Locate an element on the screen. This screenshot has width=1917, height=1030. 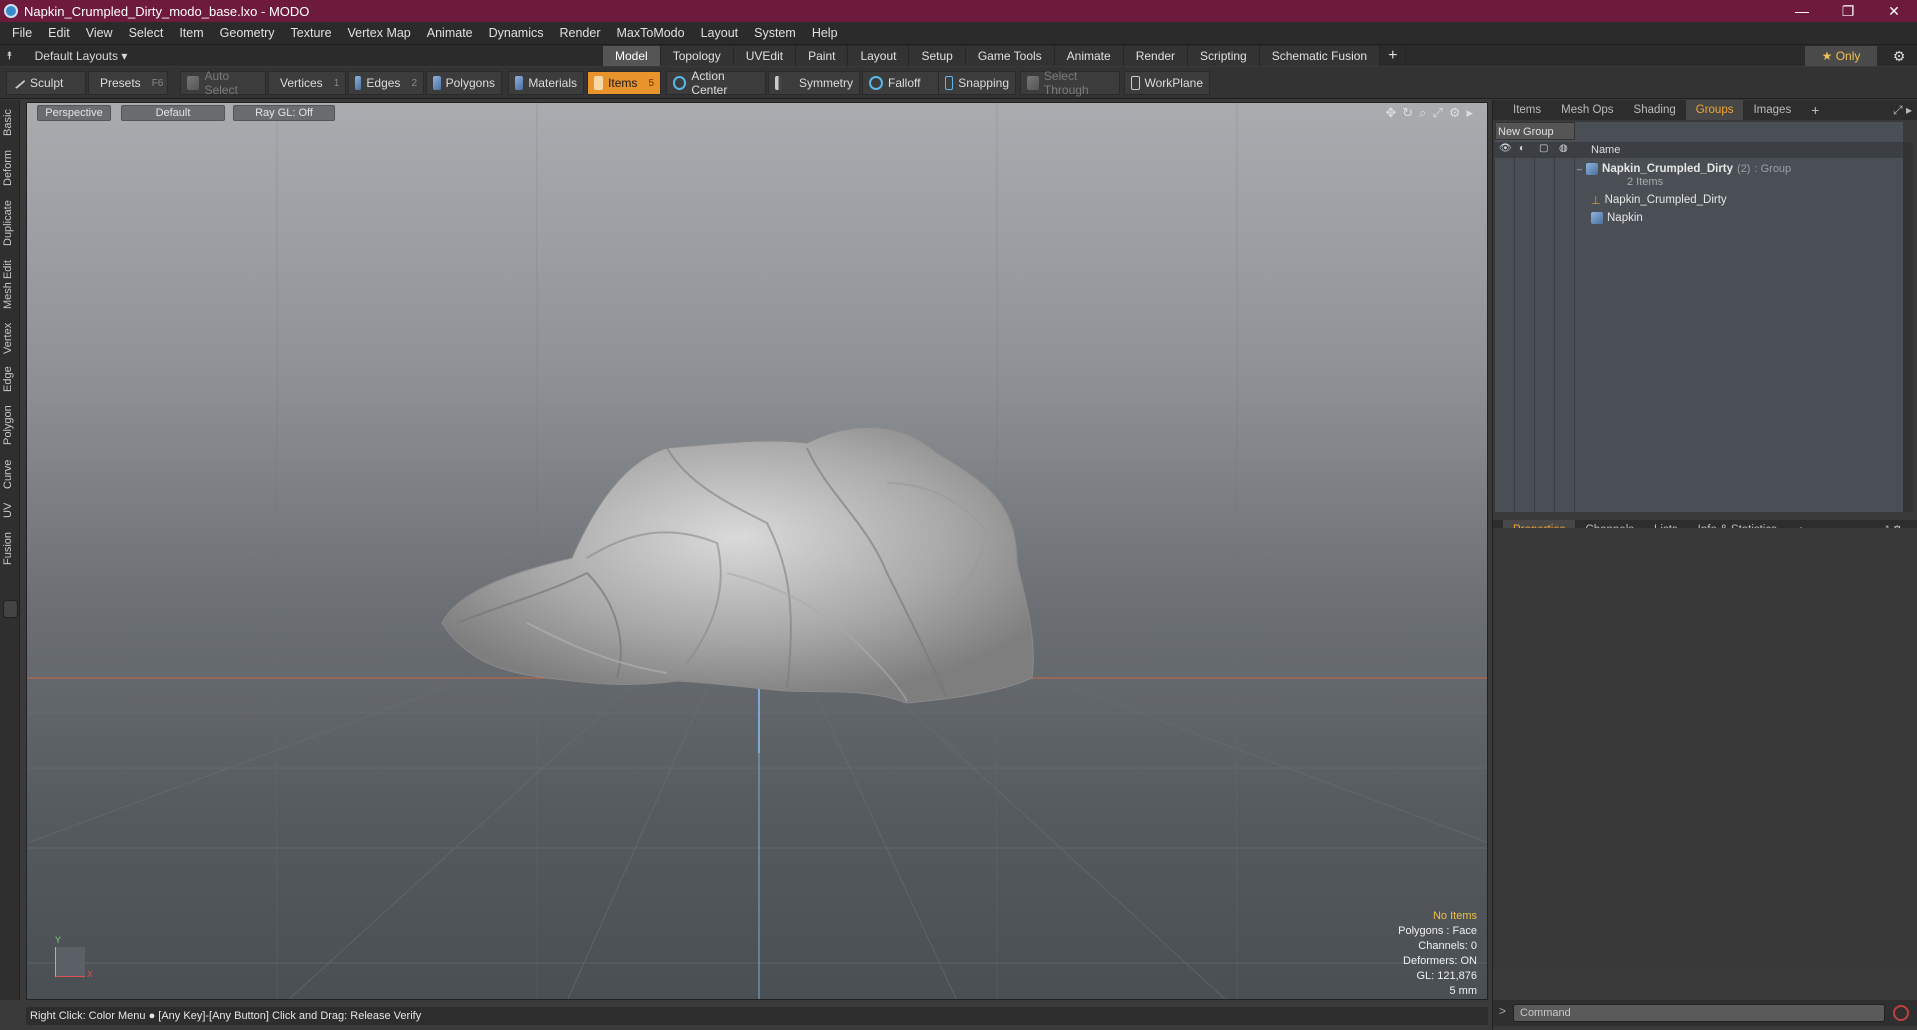
minimize-button: — is located at coordinates (1802, 11).